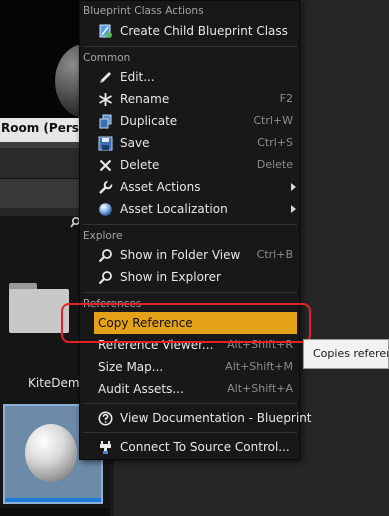 The height and width of the screenshot is (516, 389). What do you see at coordinates (39, 193) in the screenshot?
I see `filter-strip` at bounding box center [39, 193].